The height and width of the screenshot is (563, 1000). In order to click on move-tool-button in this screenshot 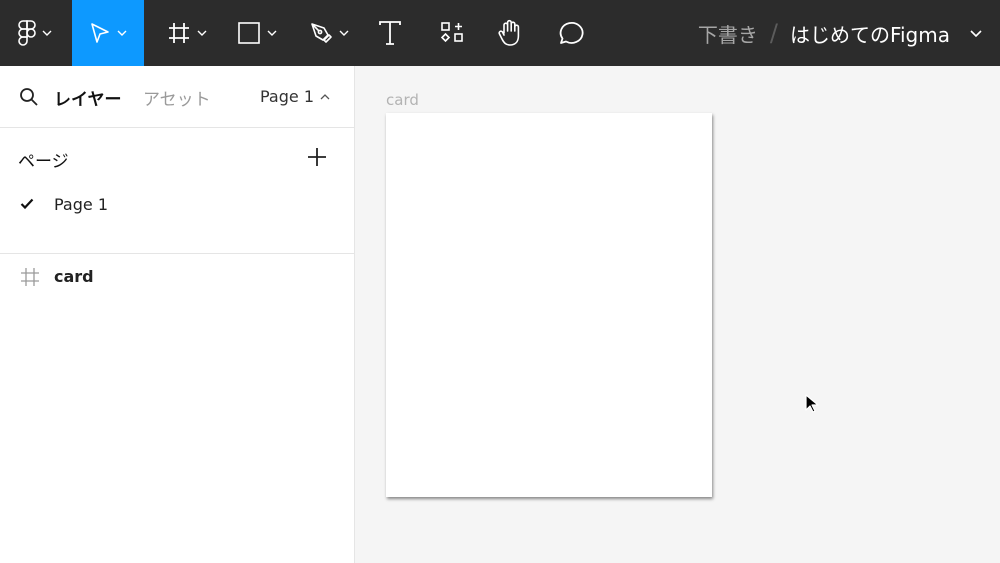, I will do `click(108, 33)`.